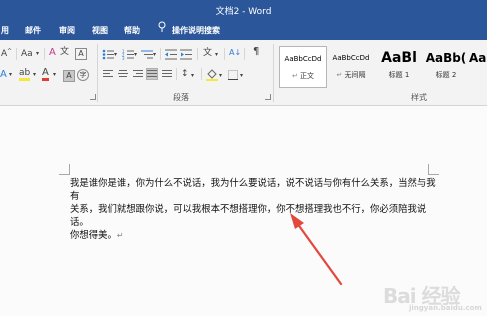  What do you see at coordinates (316, 249) in the screenshot?
I see `annotation-arrow` at bounding box center [316, 249].